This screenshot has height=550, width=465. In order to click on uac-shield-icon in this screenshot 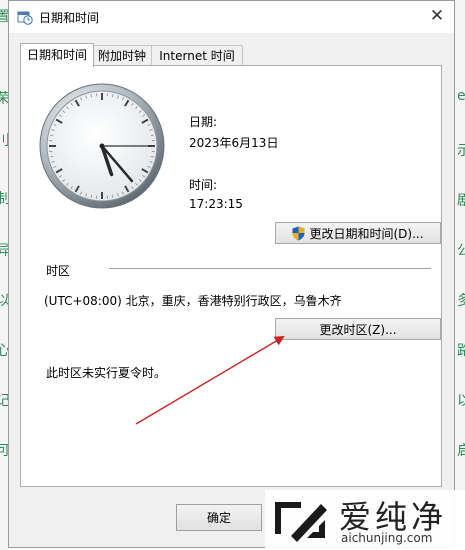, I will do `click(298, 233)`.